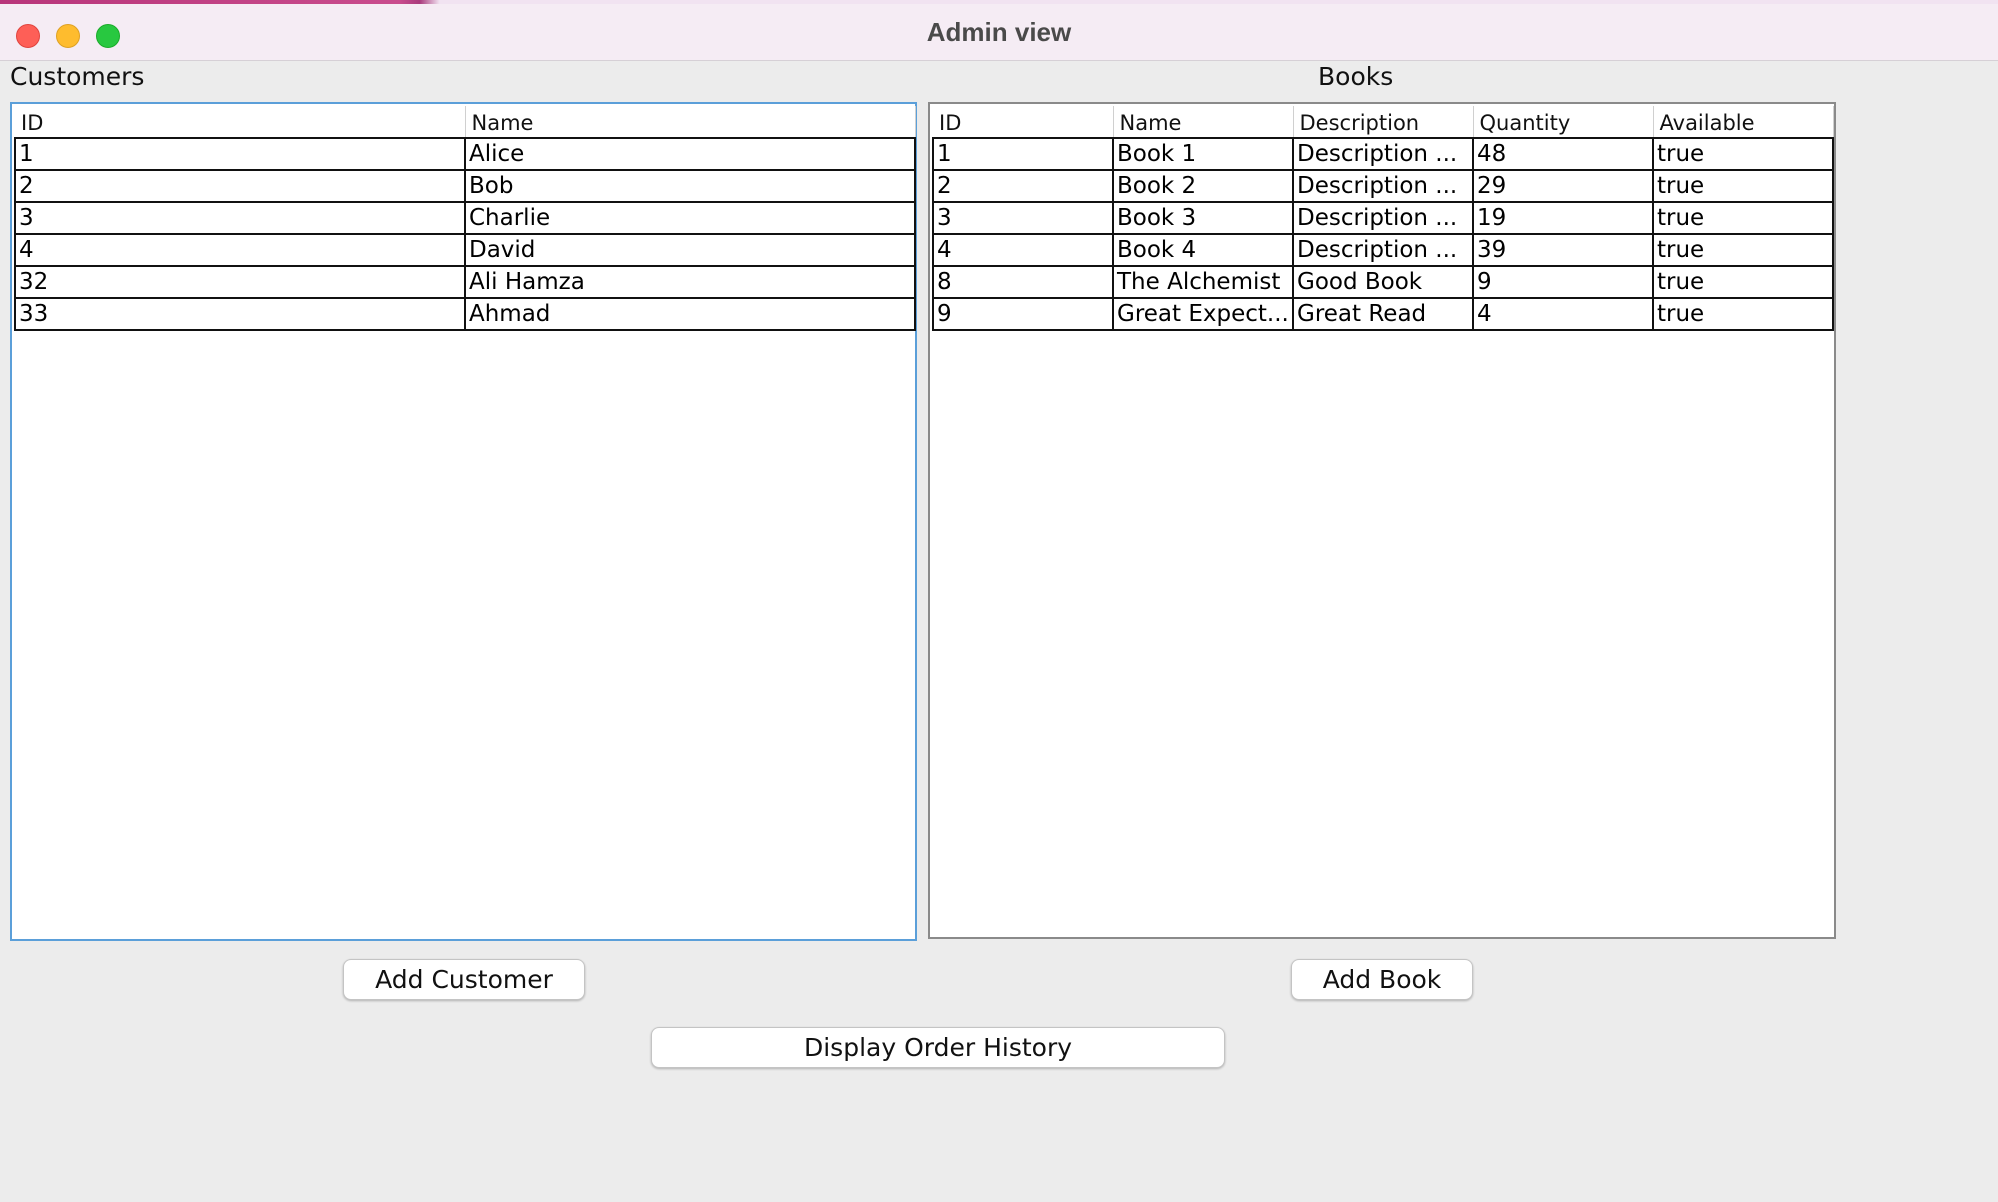 The width and height of the screenshot is (1998, 1202). I want to click on cell-name: Book 1, so click(1203, 154).